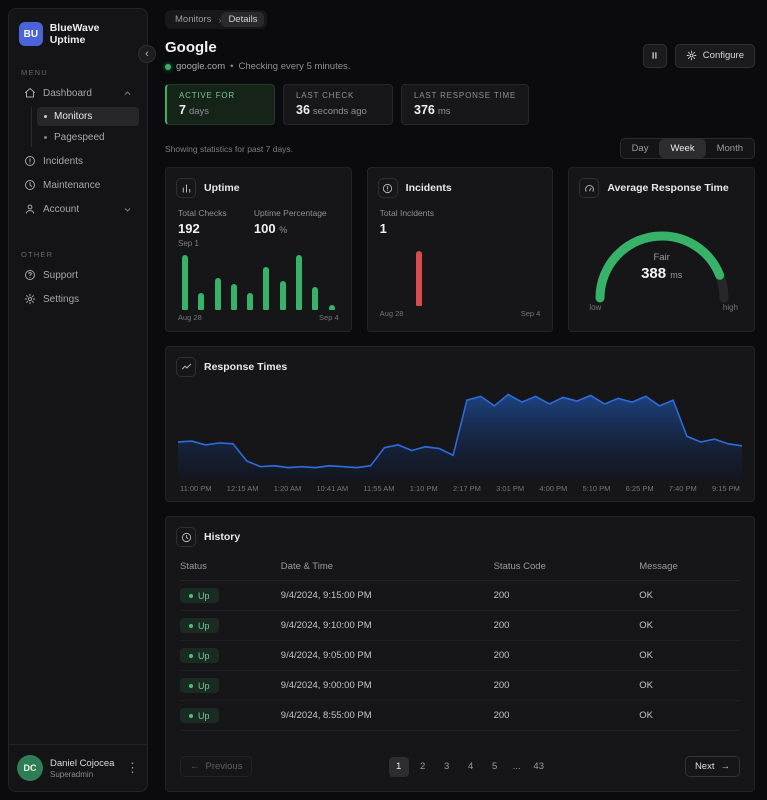 Image resolution: width=767 pixels, height=800 pixels. I want to click on sidebar-item-dashboard: Dashboard, so click(78, 93).